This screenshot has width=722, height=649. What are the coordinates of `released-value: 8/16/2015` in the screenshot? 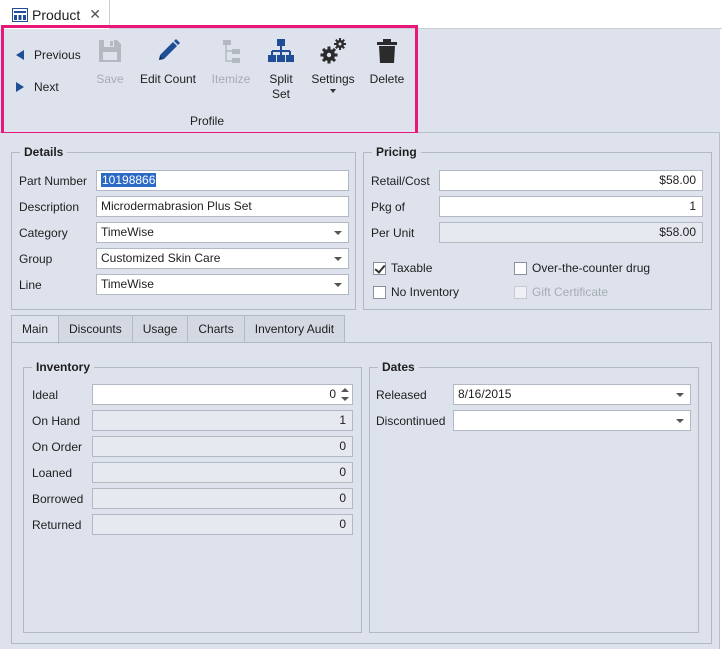 It's located at (485, 394).